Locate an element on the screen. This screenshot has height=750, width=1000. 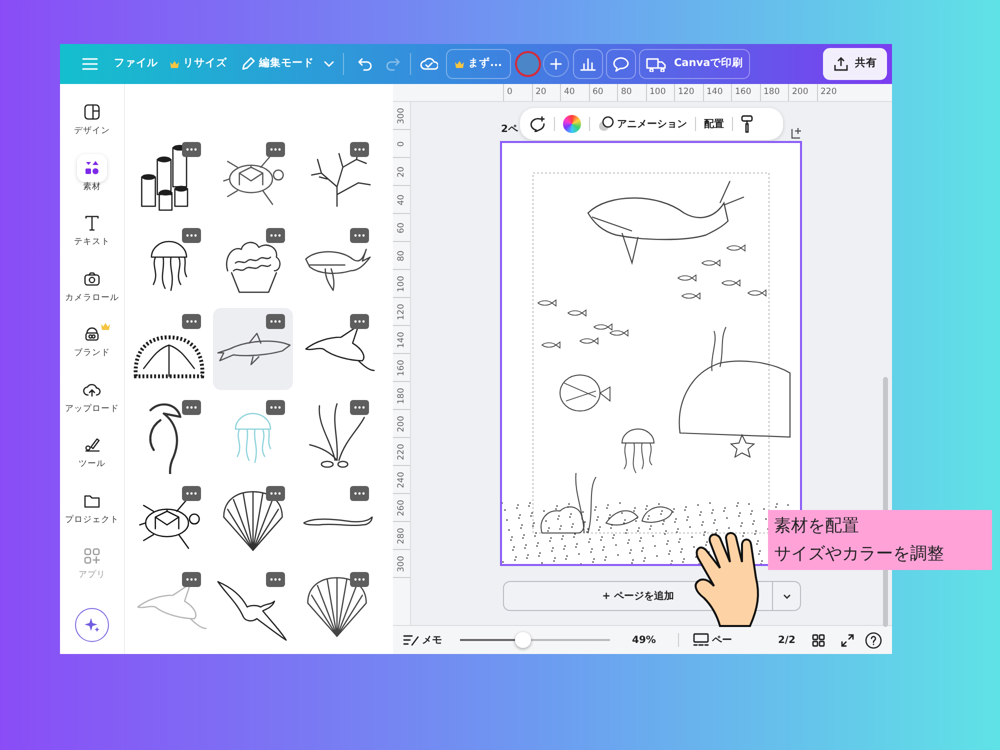
menu-icon is located at coordinates (90, 64).